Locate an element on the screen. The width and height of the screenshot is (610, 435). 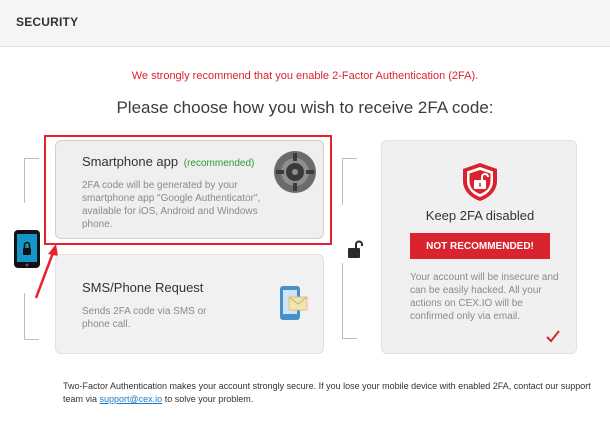
support-email-link: support@cex.io is located at coordinates (131, 399).